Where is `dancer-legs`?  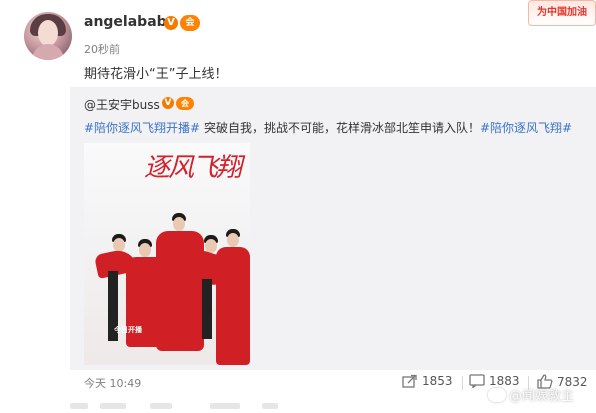
dancer-legs is located at coordinates (207, 309).